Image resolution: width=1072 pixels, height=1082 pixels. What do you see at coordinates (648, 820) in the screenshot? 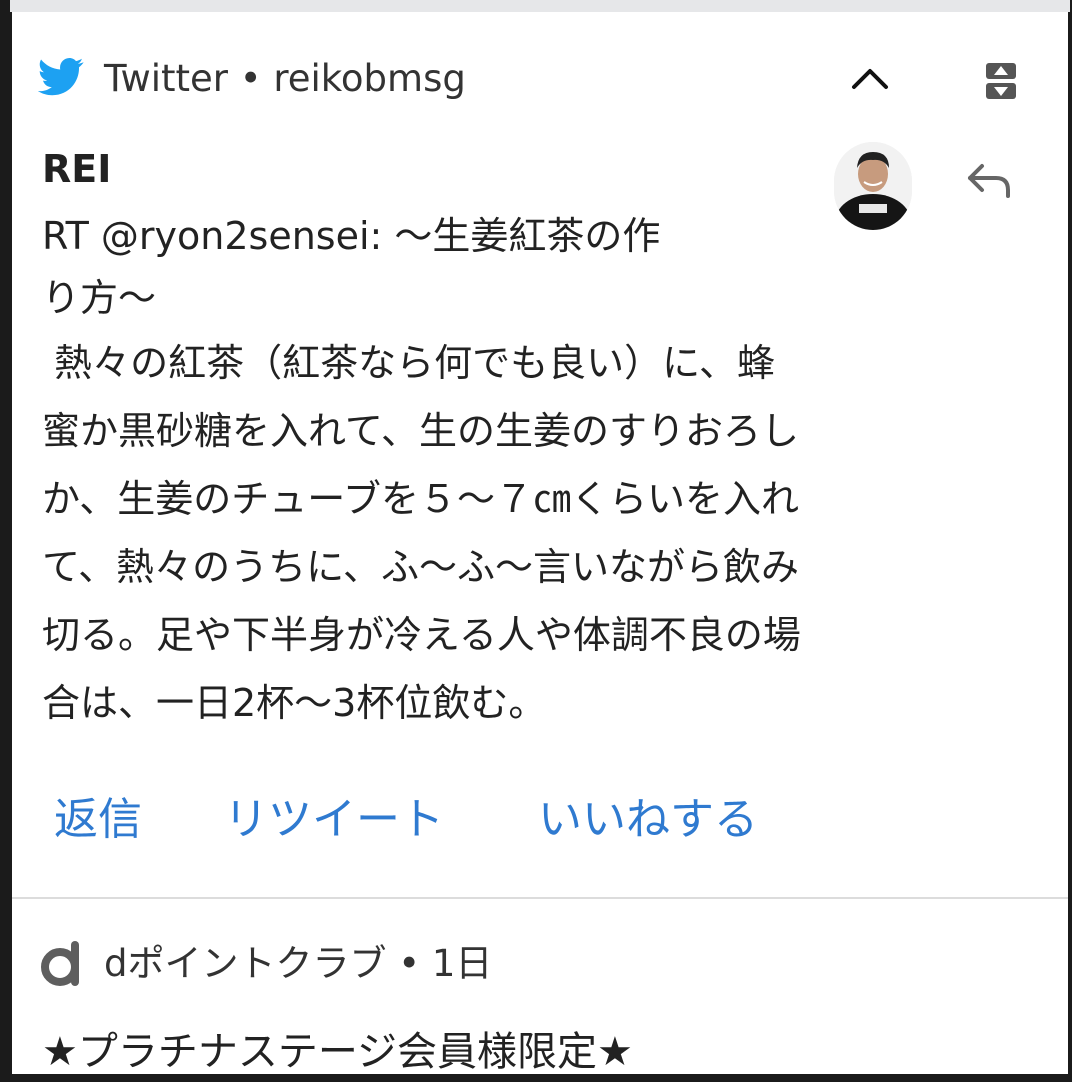
I see `like-action-button: いいねする` at bounding box center [648, 820].